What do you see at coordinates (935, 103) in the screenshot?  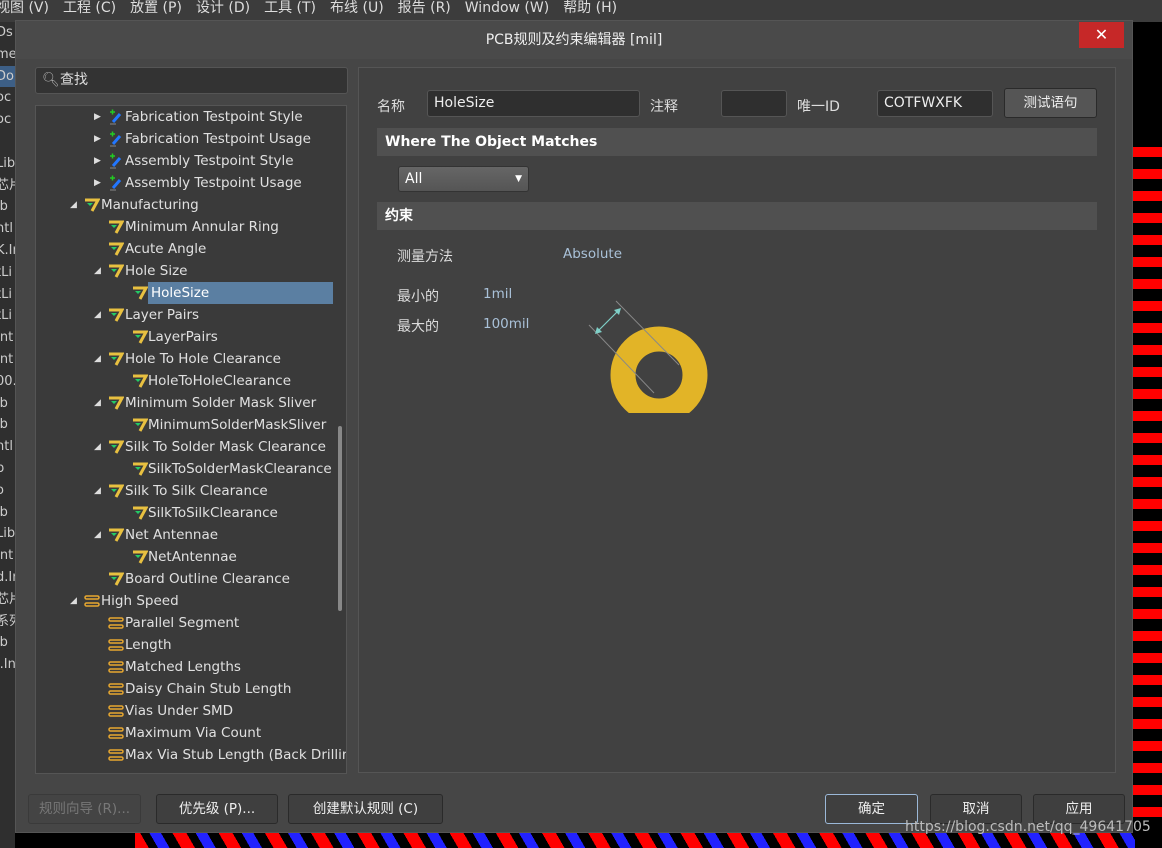 I see `unique-id-input: COTFWXFK` at bounding box center [935, 103].